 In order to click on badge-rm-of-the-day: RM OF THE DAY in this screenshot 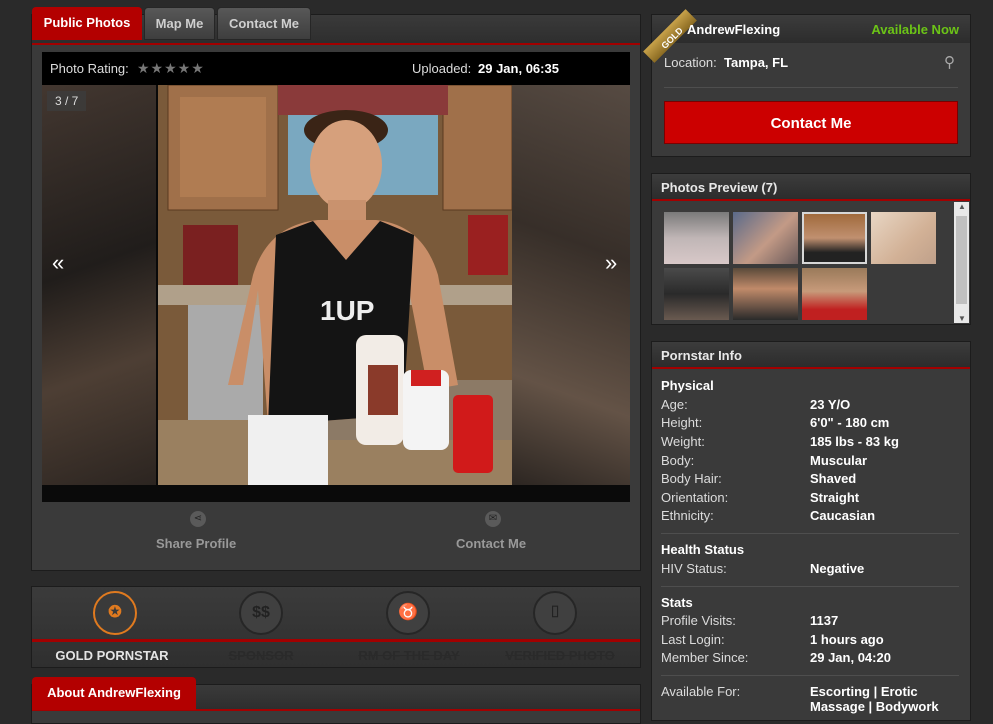, I will do `click(409, 655)`.